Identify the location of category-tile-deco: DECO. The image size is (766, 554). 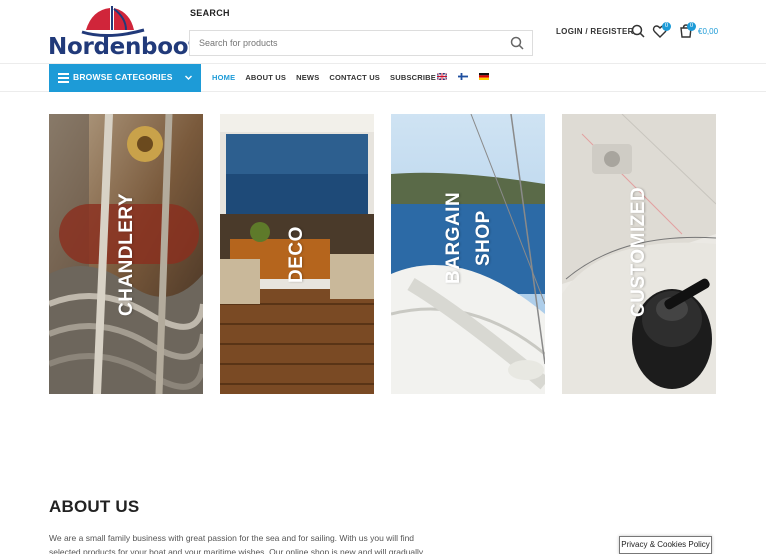
(297, 254).